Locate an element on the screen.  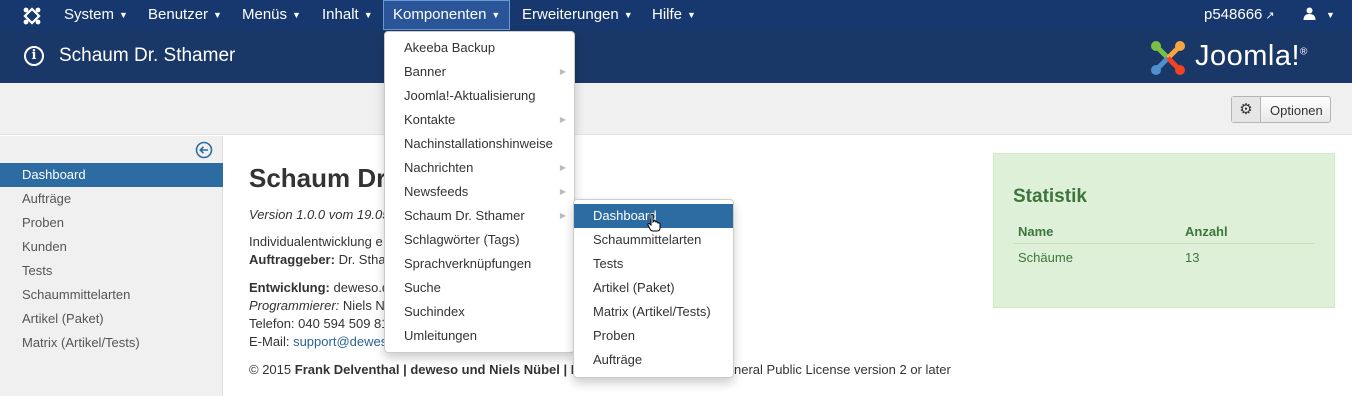
sidebar-item-auftraege: Aufträge is located at coordinates (111, 199).